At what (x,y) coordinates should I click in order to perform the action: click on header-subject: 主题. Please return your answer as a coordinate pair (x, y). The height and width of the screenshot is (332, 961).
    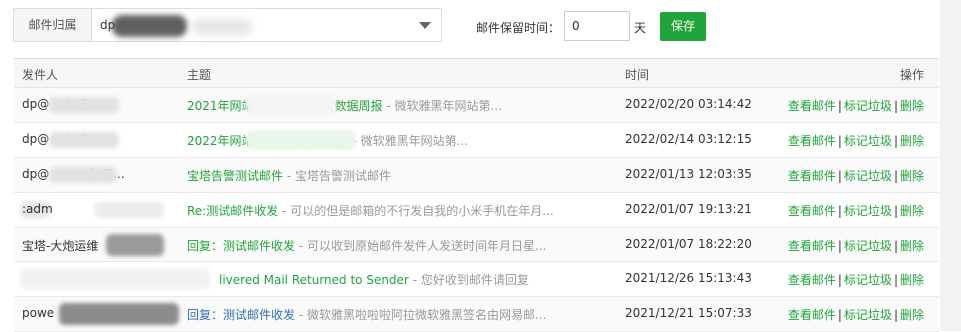
    Looking at the image, I should click on (199, 75).